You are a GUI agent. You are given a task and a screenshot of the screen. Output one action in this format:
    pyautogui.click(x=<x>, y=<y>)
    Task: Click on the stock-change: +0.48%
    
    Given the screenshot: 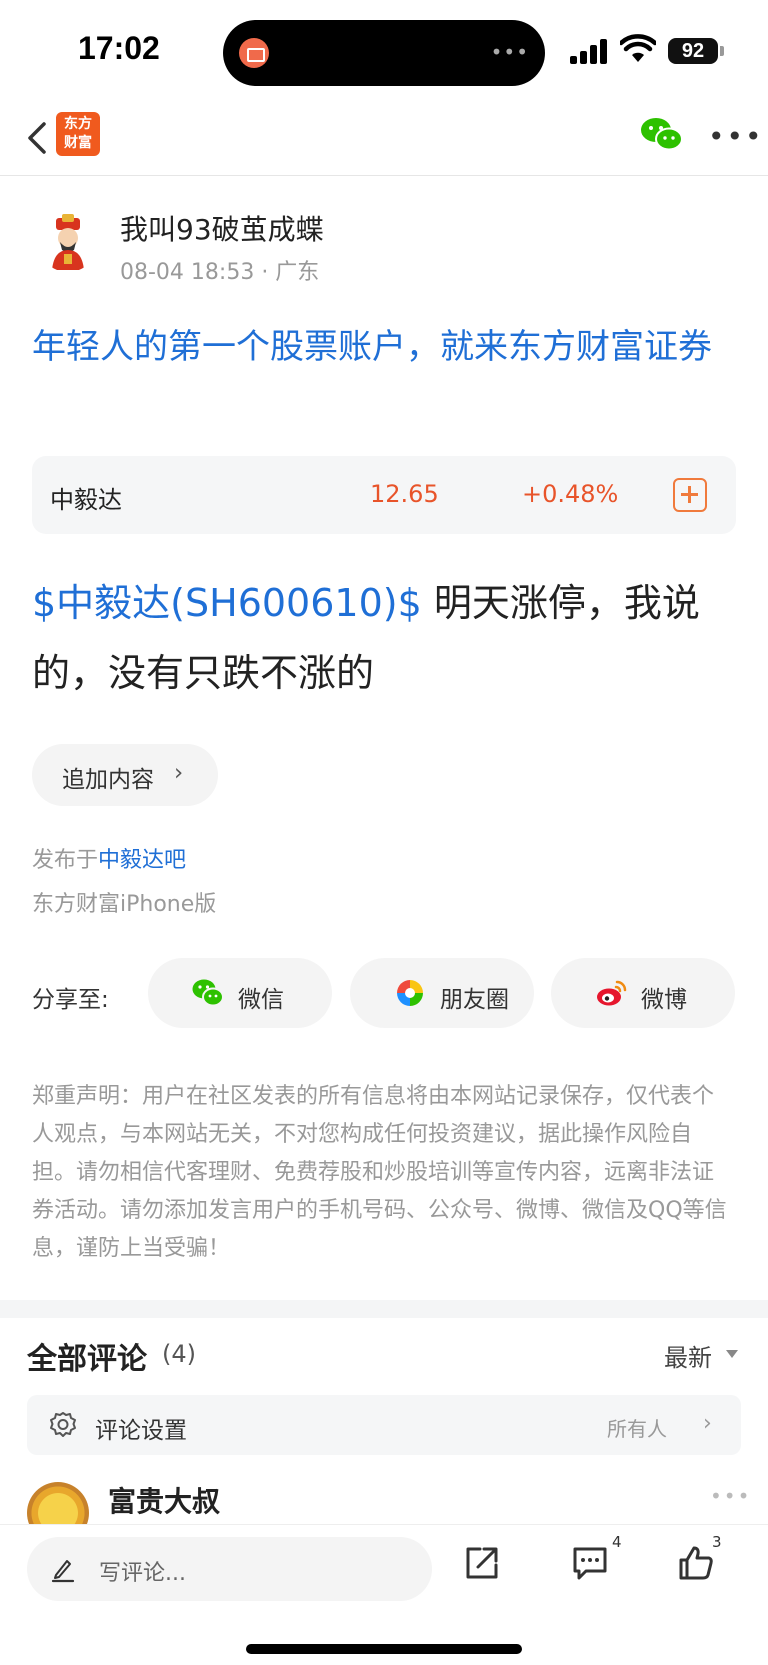 What is the action you would take?
    pyautogui.click(x=570, y=494)
    